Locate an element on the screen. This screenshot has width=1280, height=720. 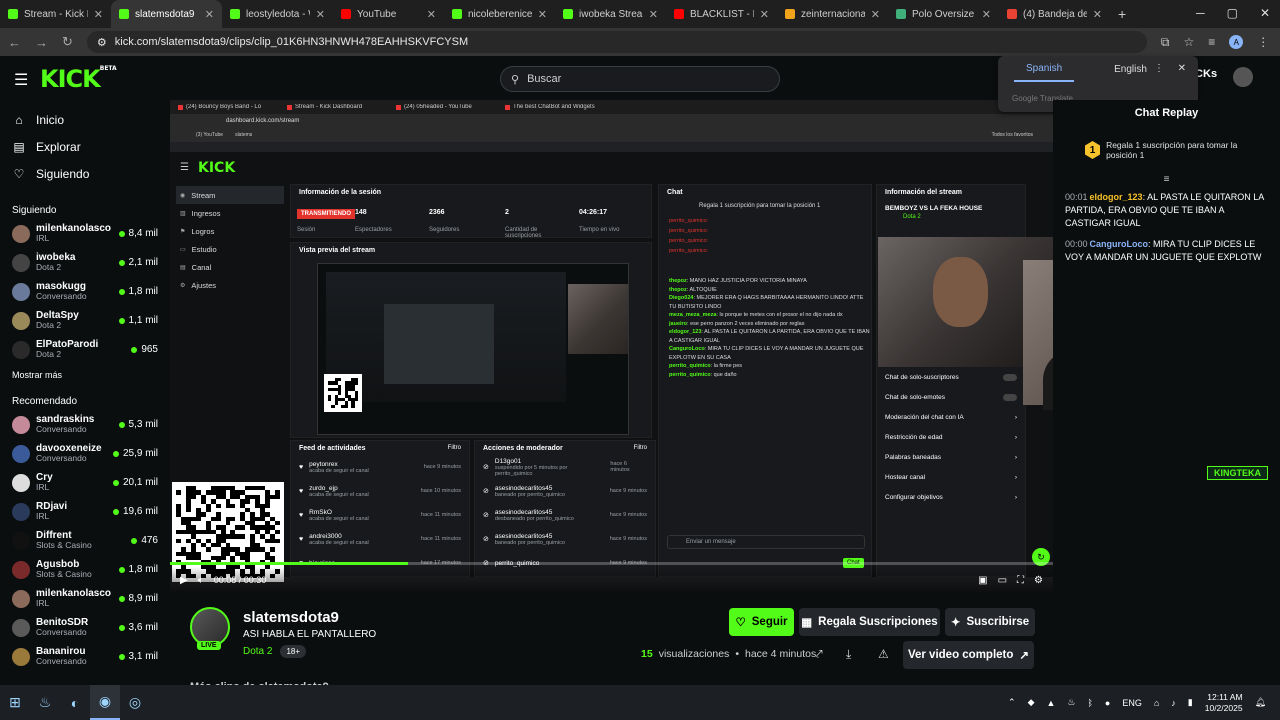
sidebar-channel: milenkanolasco IRL 8,9 mil is located at coordinates (85, 598).